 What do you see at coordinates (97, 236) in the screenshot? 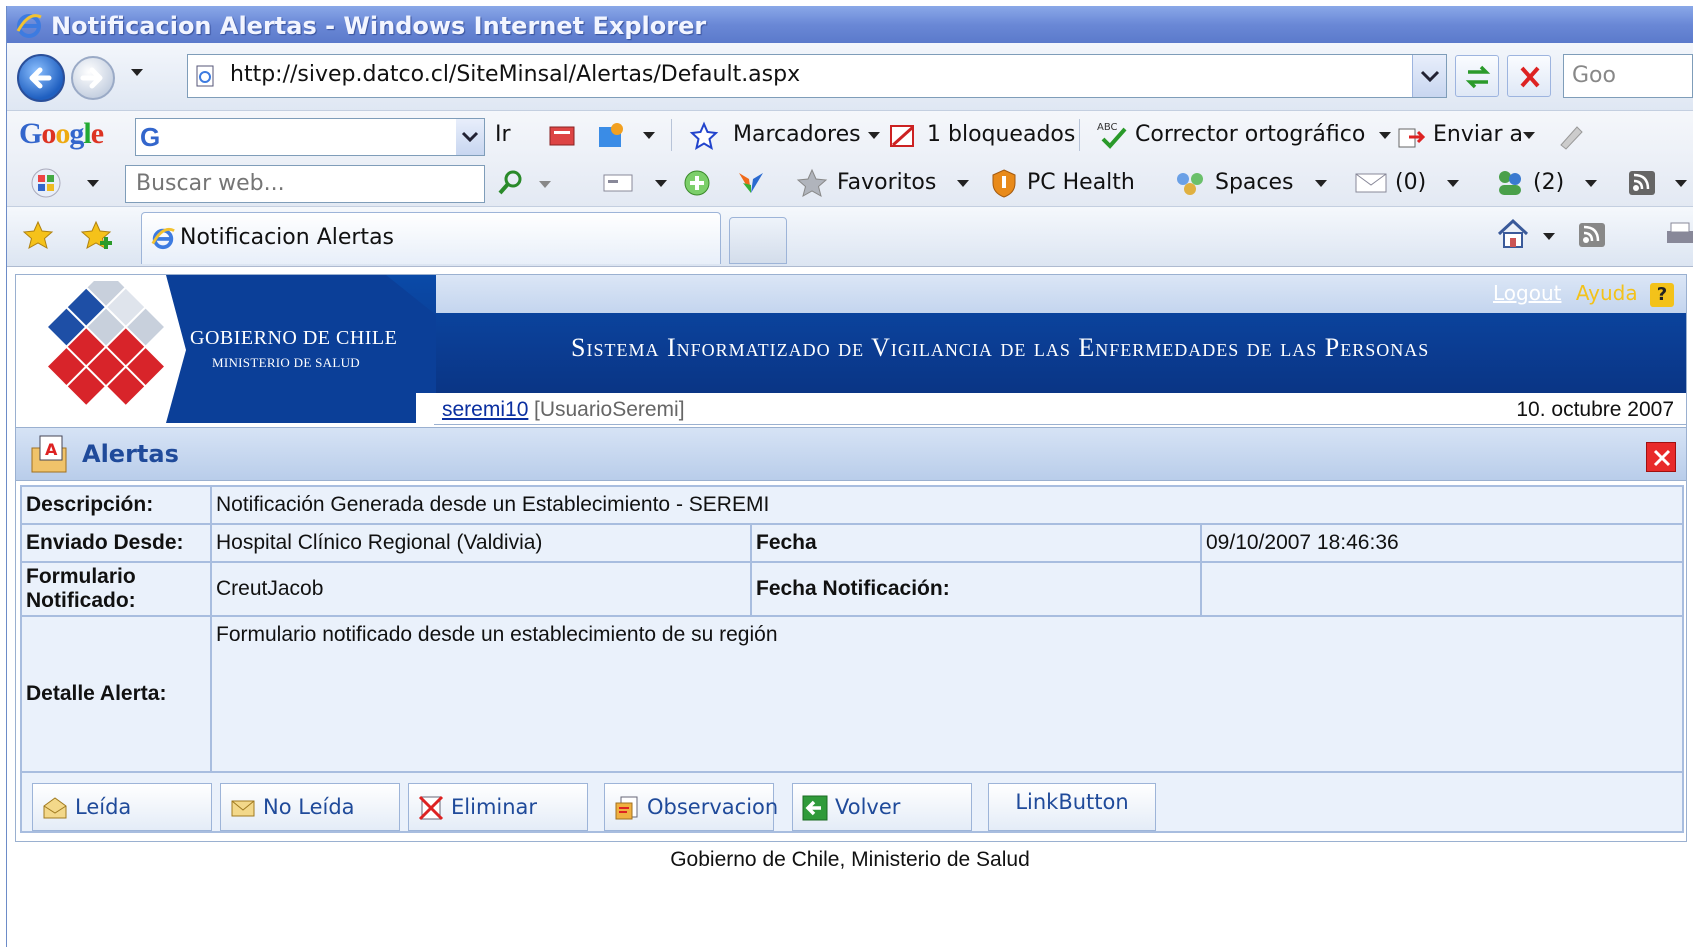
I see `add-favorite-icon` at bounding box center [97, 236].